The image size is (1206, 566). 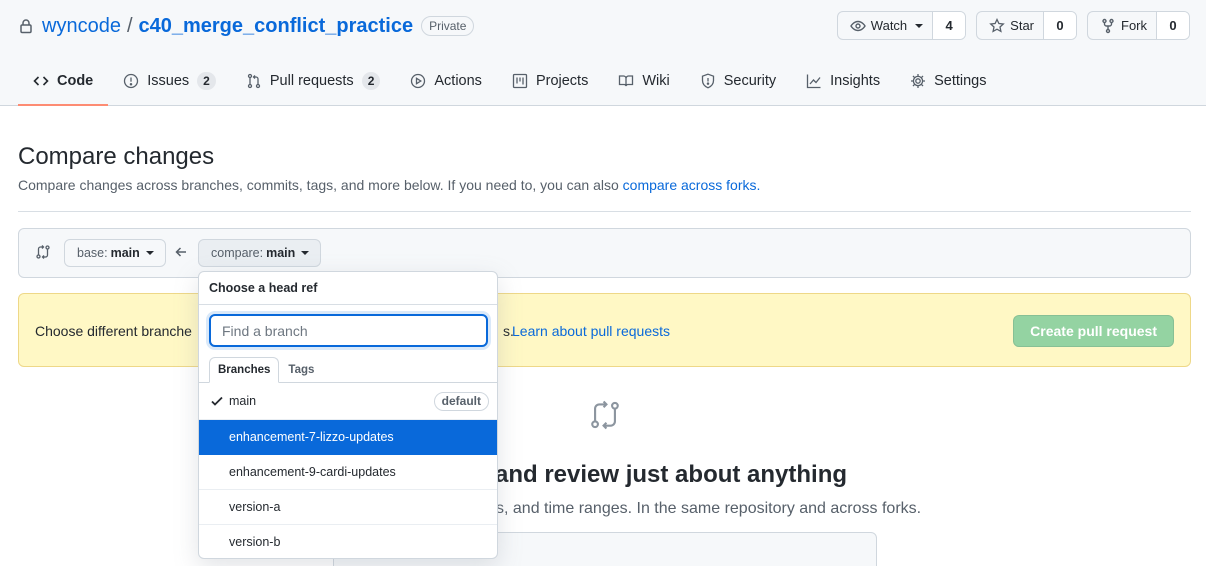 I want to click on fork-count: 0, so click(x=1173, y=25).